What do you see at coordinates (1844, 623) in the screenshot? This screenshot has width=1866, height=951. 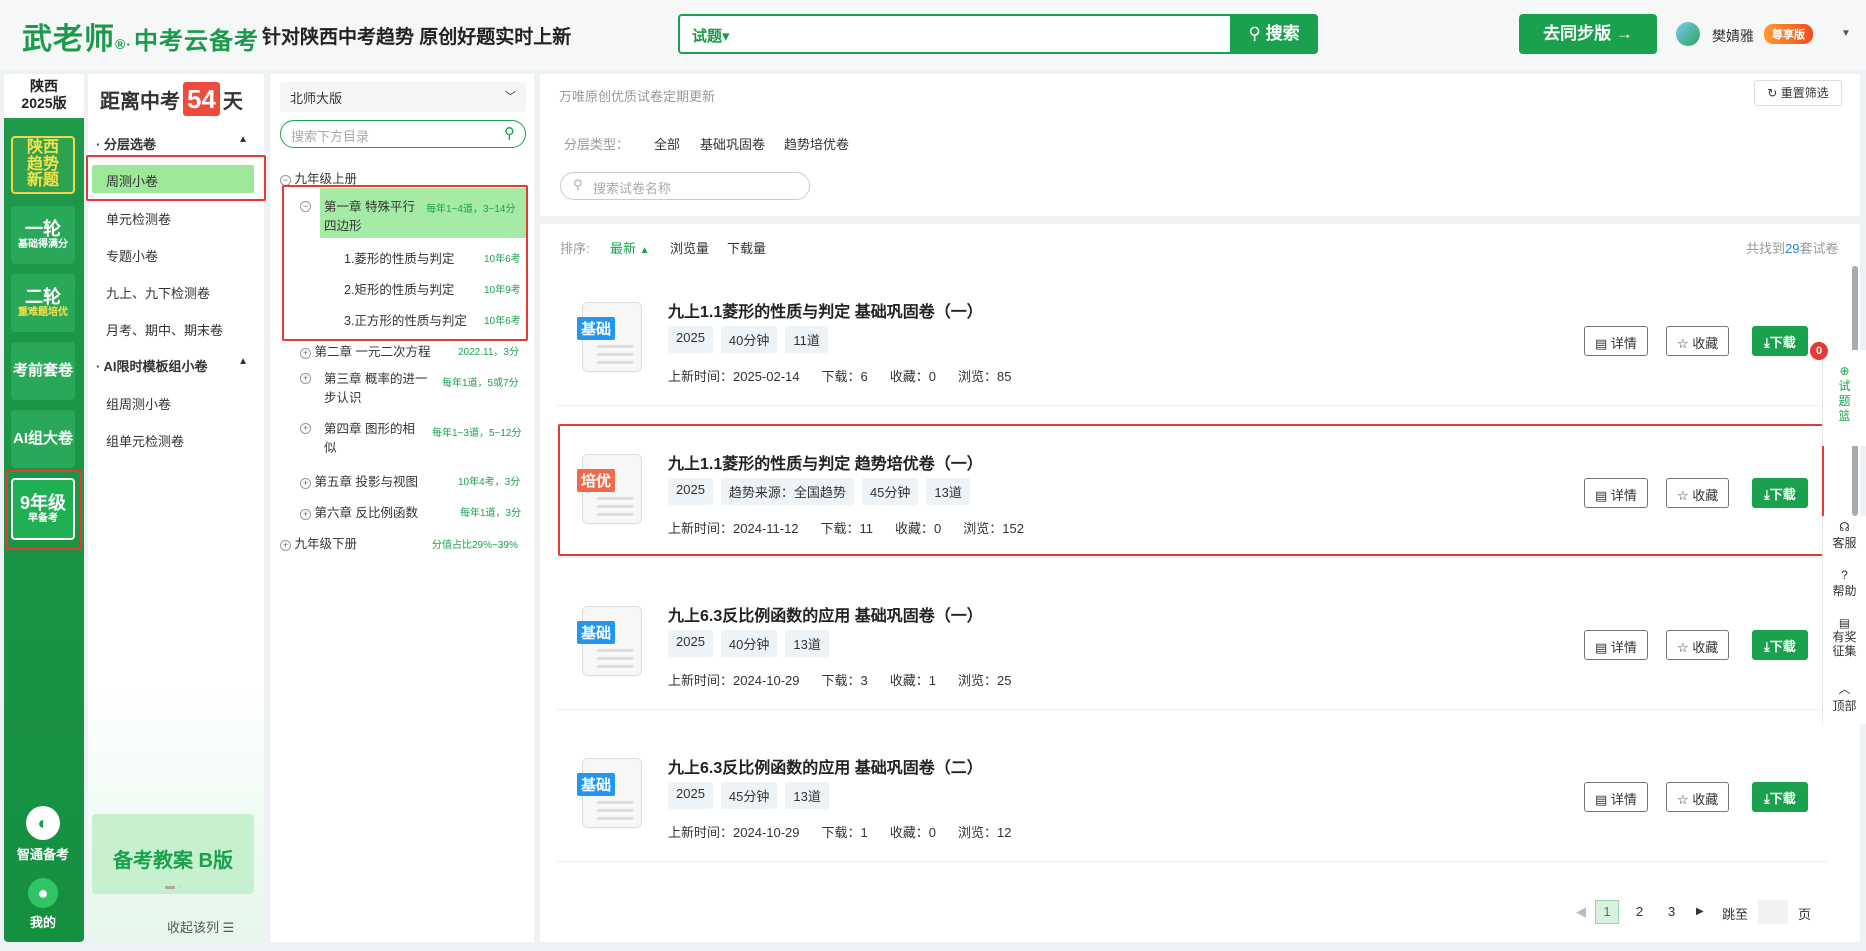 I see `clipboard-icon: ▤` at bounding box center [1844, 623].